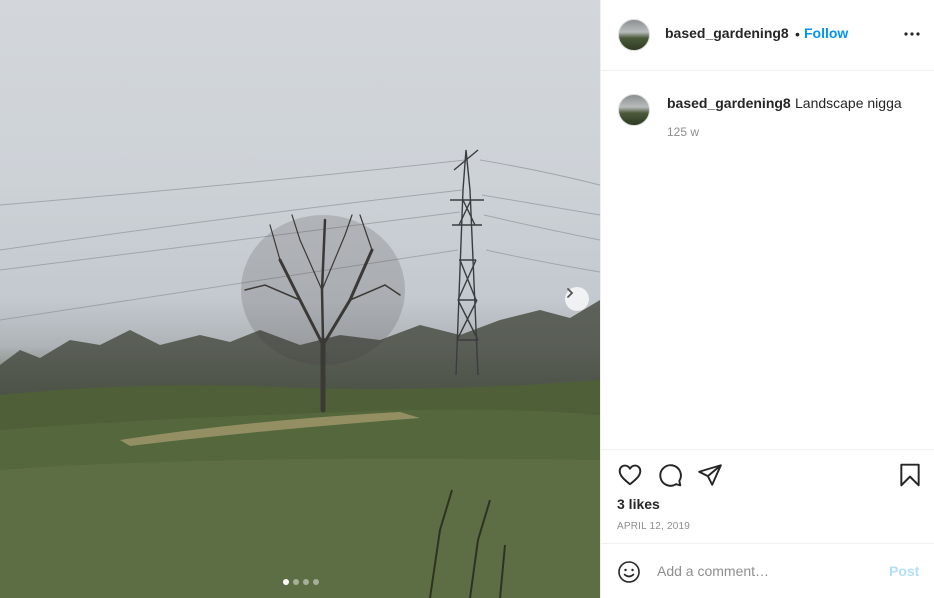 The height and width of the screenshot is (598, 934). Describe the element at coordinates (570, 293) in the screenshot. I see `chevron-right-icon` at that location.